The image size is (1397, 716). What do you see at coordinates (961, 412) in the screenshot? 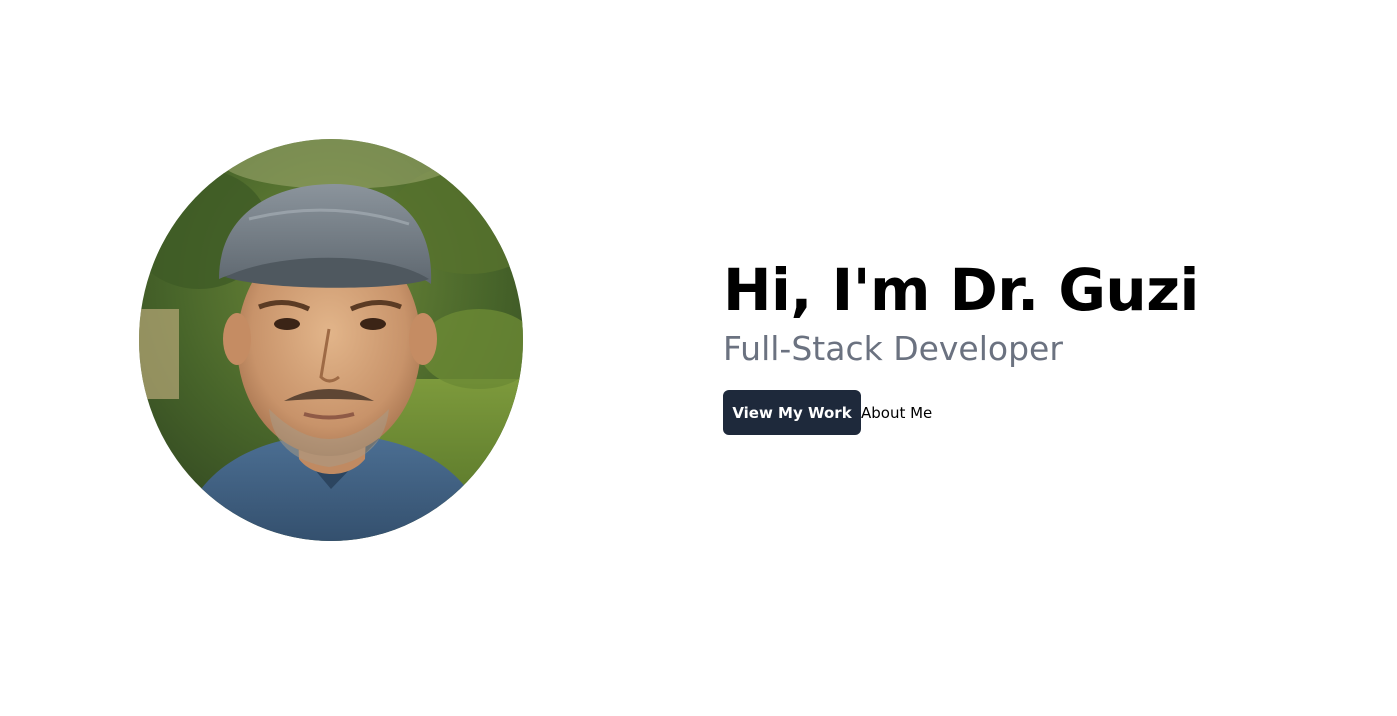
I see `hero-actions: View My Work About Me` at bounding box center [961, 412].